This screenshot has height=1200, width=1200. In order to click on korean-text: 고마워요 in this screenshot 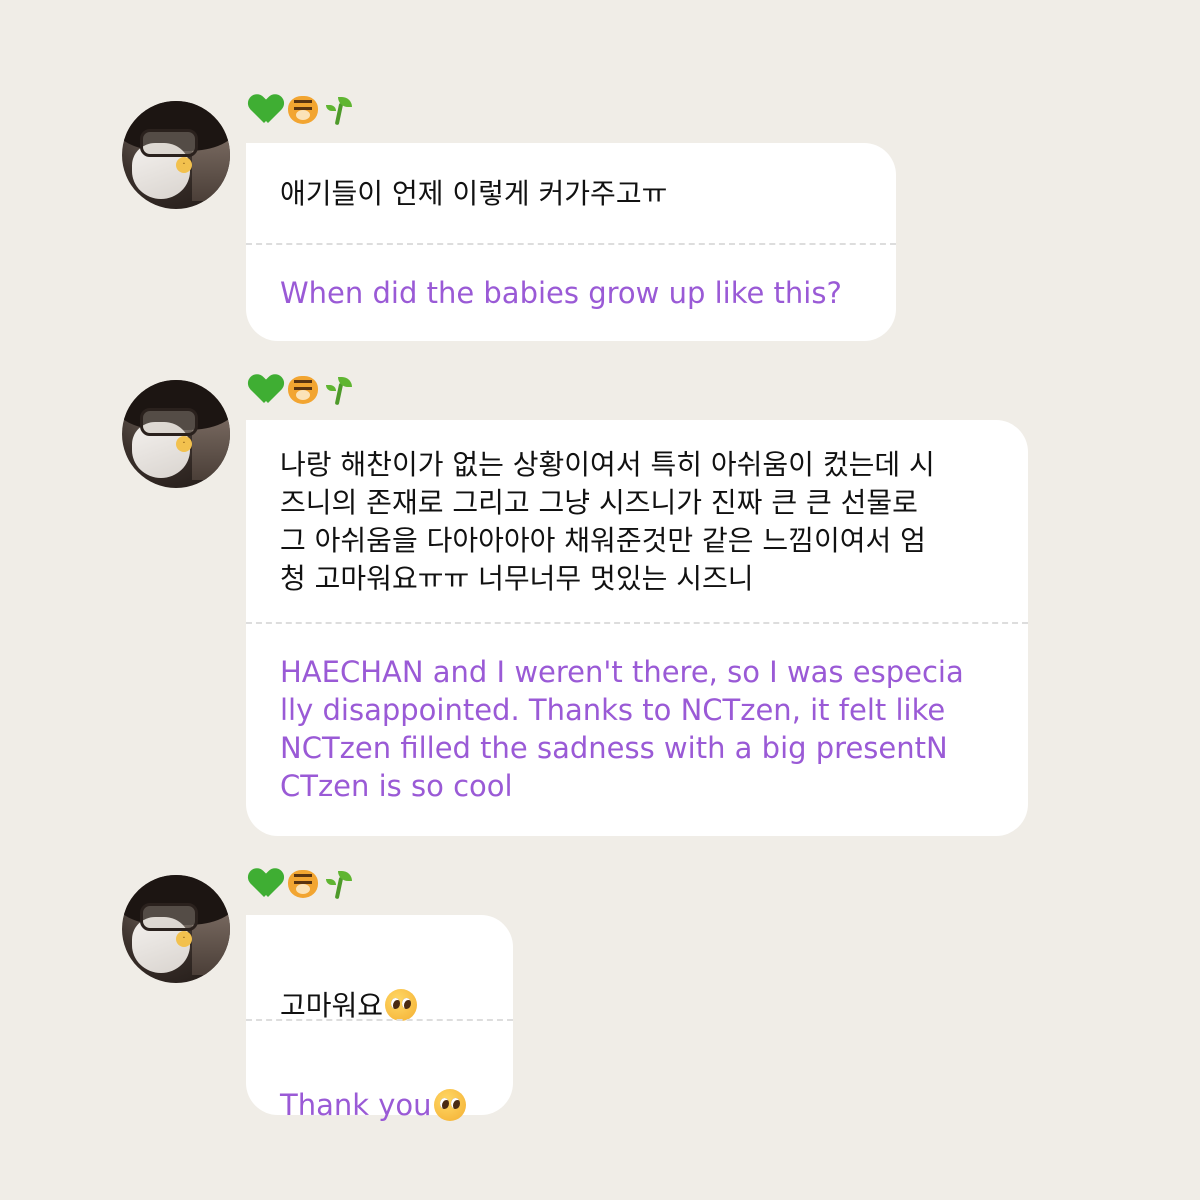, I will do `click(332, 1005)`.